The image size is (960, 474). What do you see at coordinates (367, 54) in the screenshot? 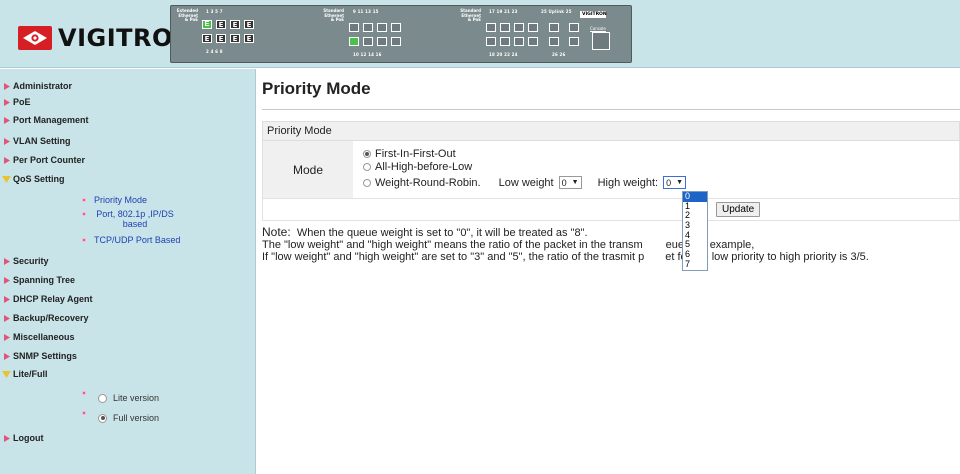
I see `port-numbers-bottom: 10 12 14 16` at bounding box center [367, 54].